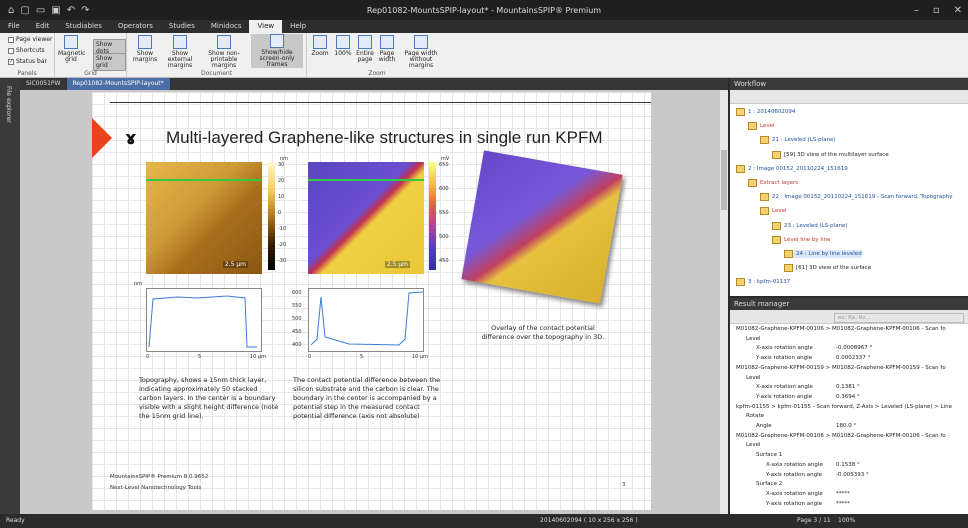 This screenshot has height=528, width=968. I want to click on menu-file: File, so click(14, 26).